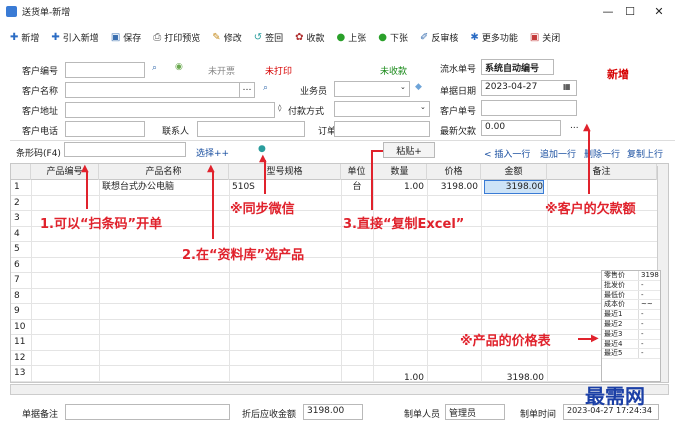  What do you see at coordinates (212, 152) in the screenshot?
I see `select-link: 选择++` at bounding box center [212, 152].